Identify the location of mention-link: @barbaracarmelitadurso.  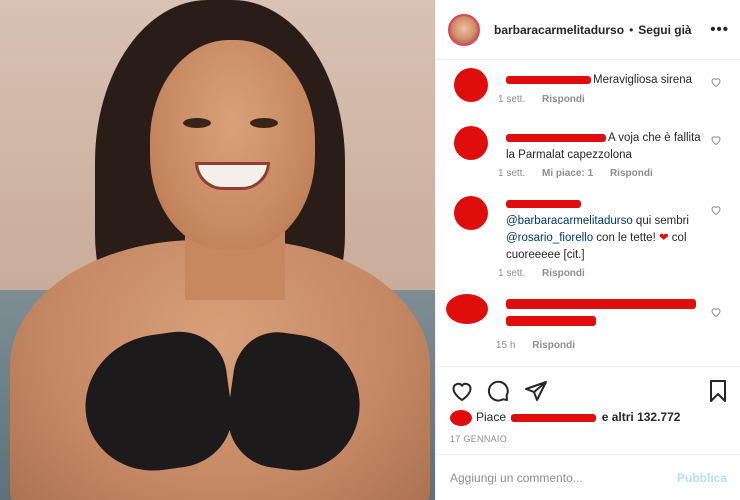
(569, 221).